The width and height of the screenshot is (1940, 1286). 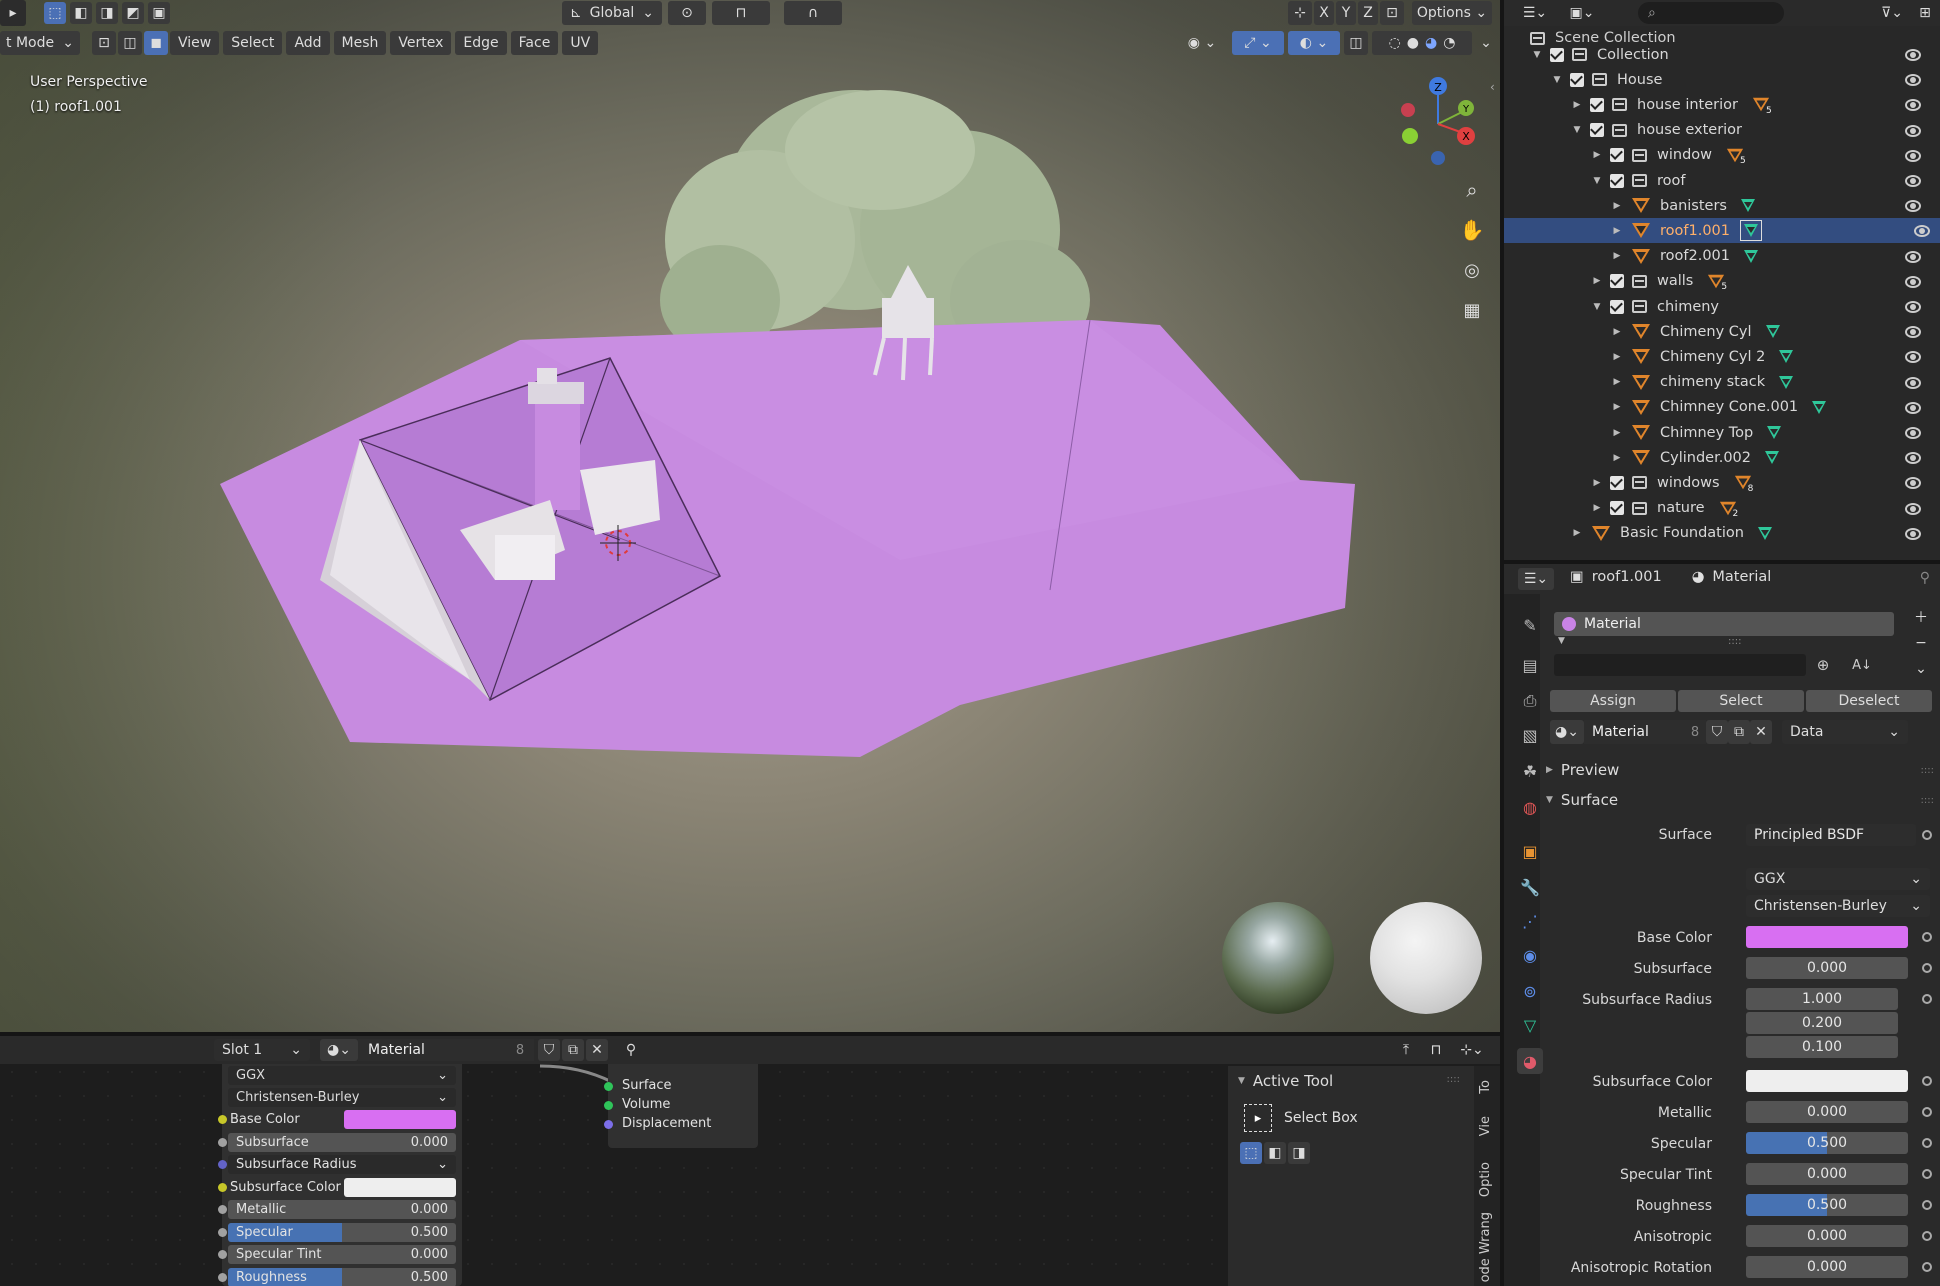 I want to click on rendered-icon: ◔, so click(x=1449, y=43).